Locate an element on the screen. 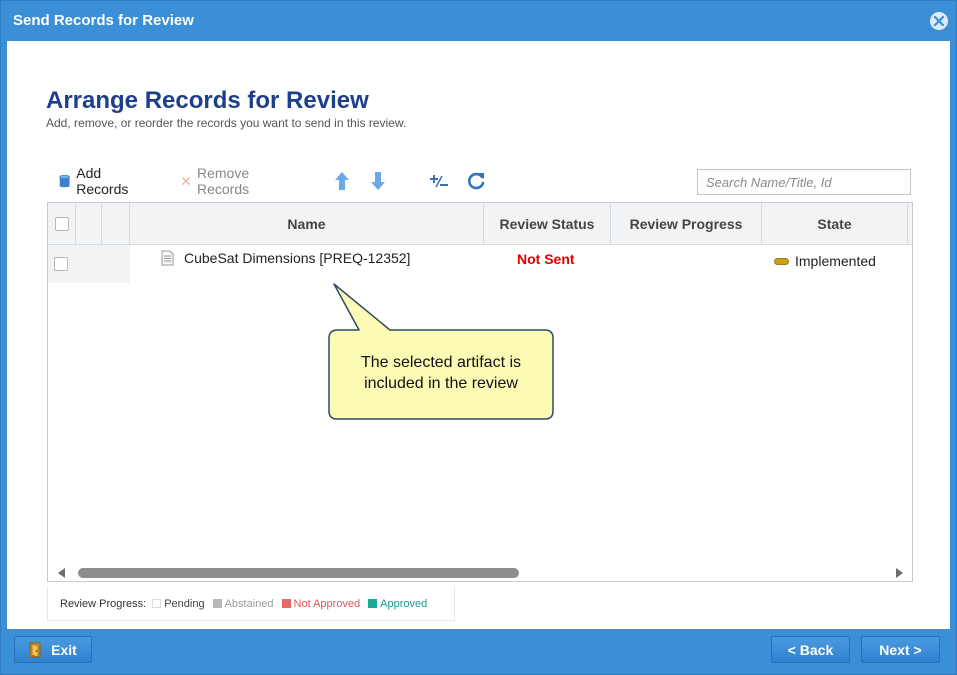 The height and width of the screenshot is (675, 957). scroll-left-icon is located at coordinates (62, 573).